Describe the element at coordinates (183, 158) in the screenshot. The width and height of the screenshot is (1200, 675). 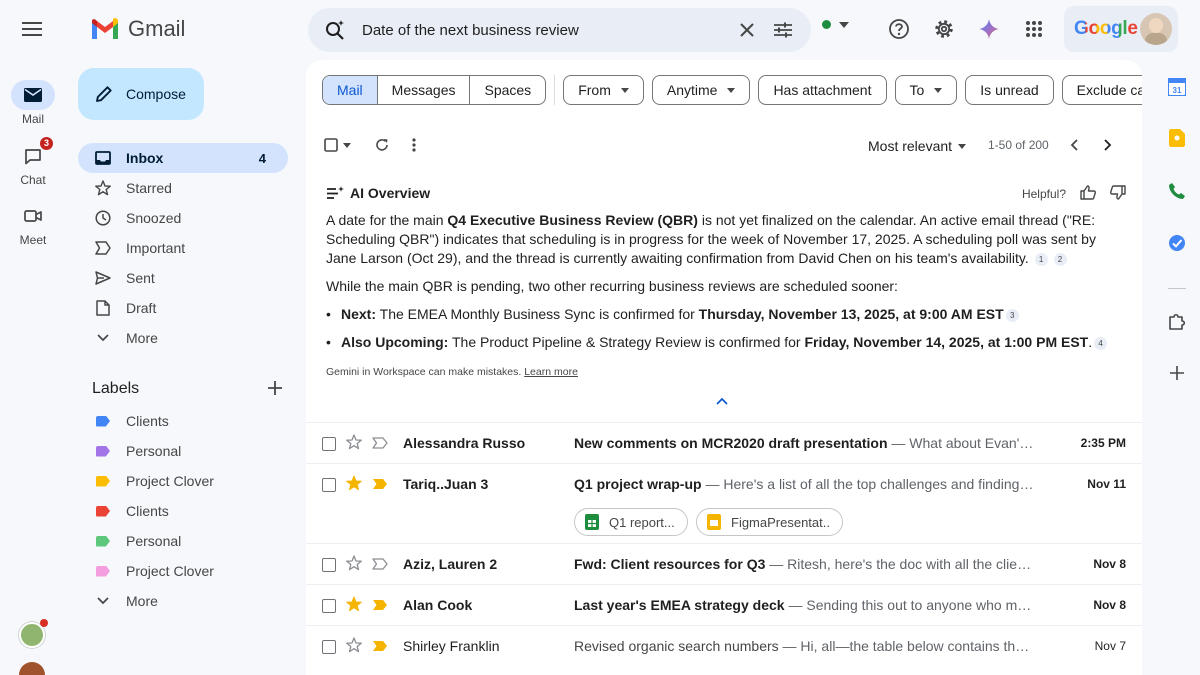
I see `nav-item-inbox: Inbox 4` at that location.